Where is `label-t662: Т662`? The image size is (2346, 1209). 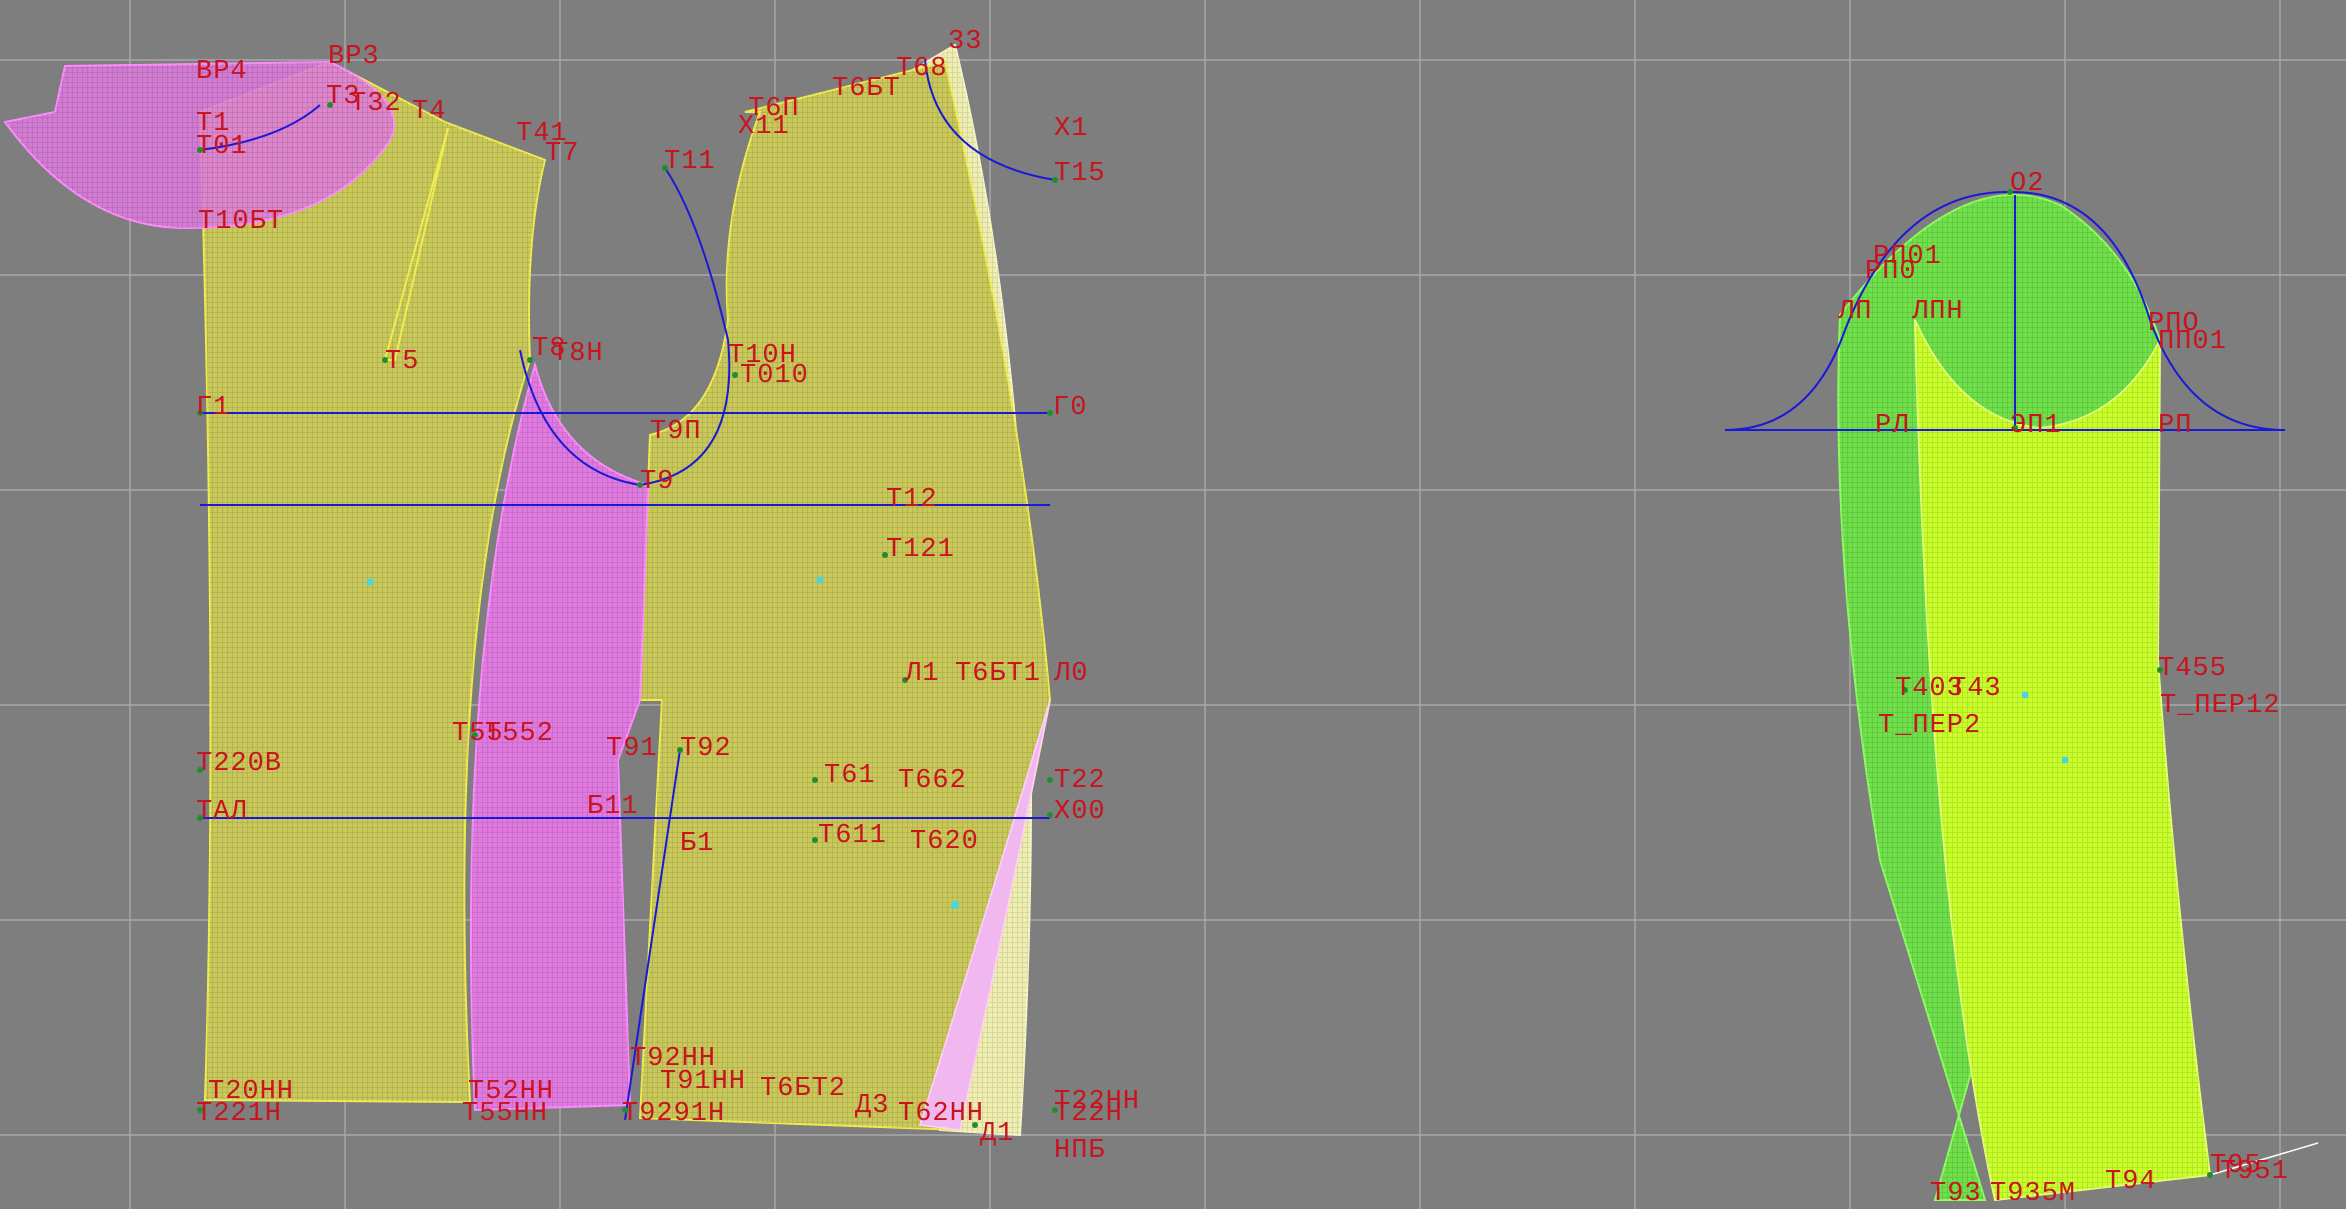
label-t662: Т662 is located at coordinates (932, 781).